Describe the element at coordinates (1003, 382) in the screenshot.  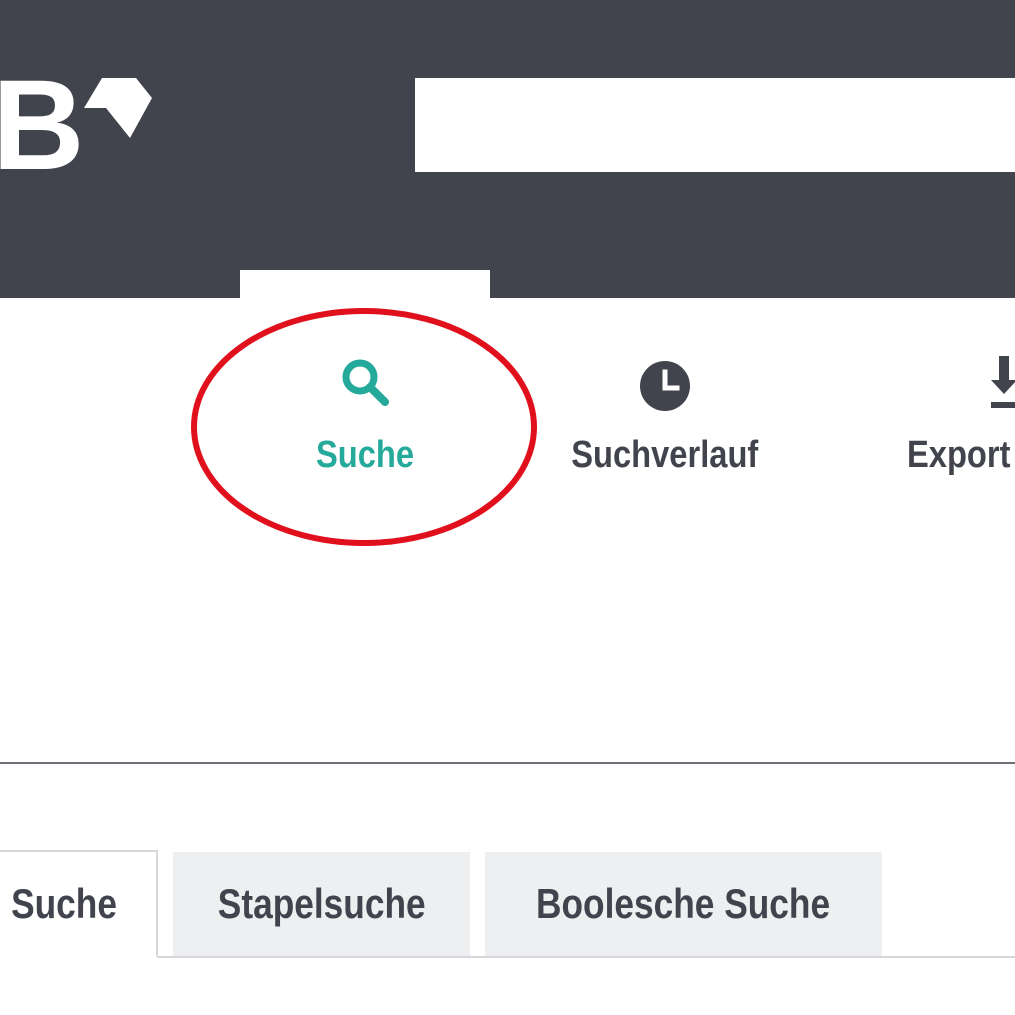
I see `download-icon` at that location.